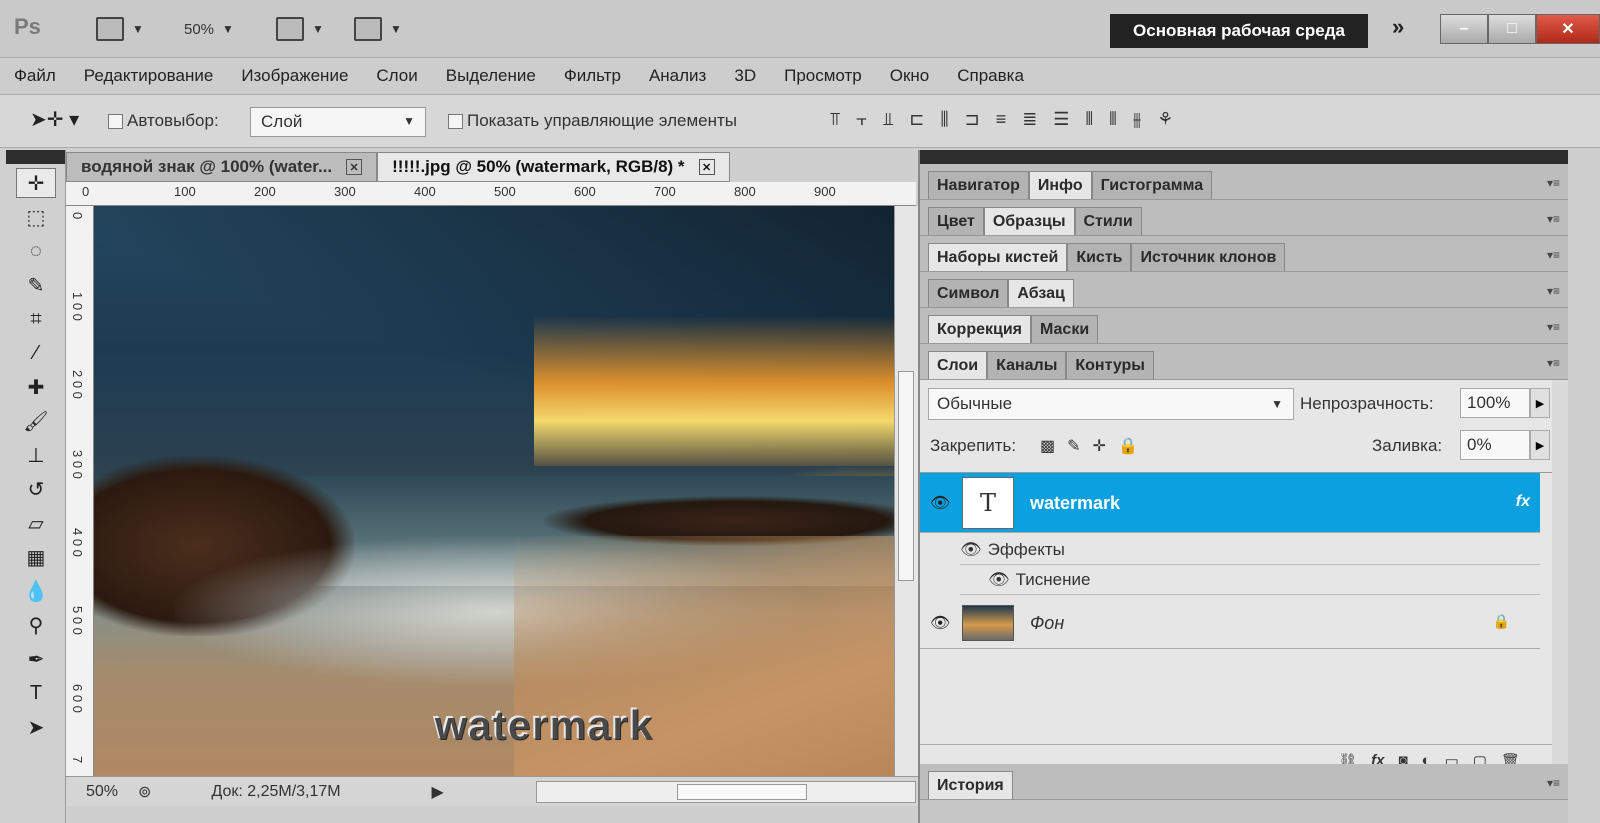  What do you see at coordinates (1239, 31) in the screenshot?
I see `workspace-switcher: Основная рабочая среда` at bounding box center [1239, 31].